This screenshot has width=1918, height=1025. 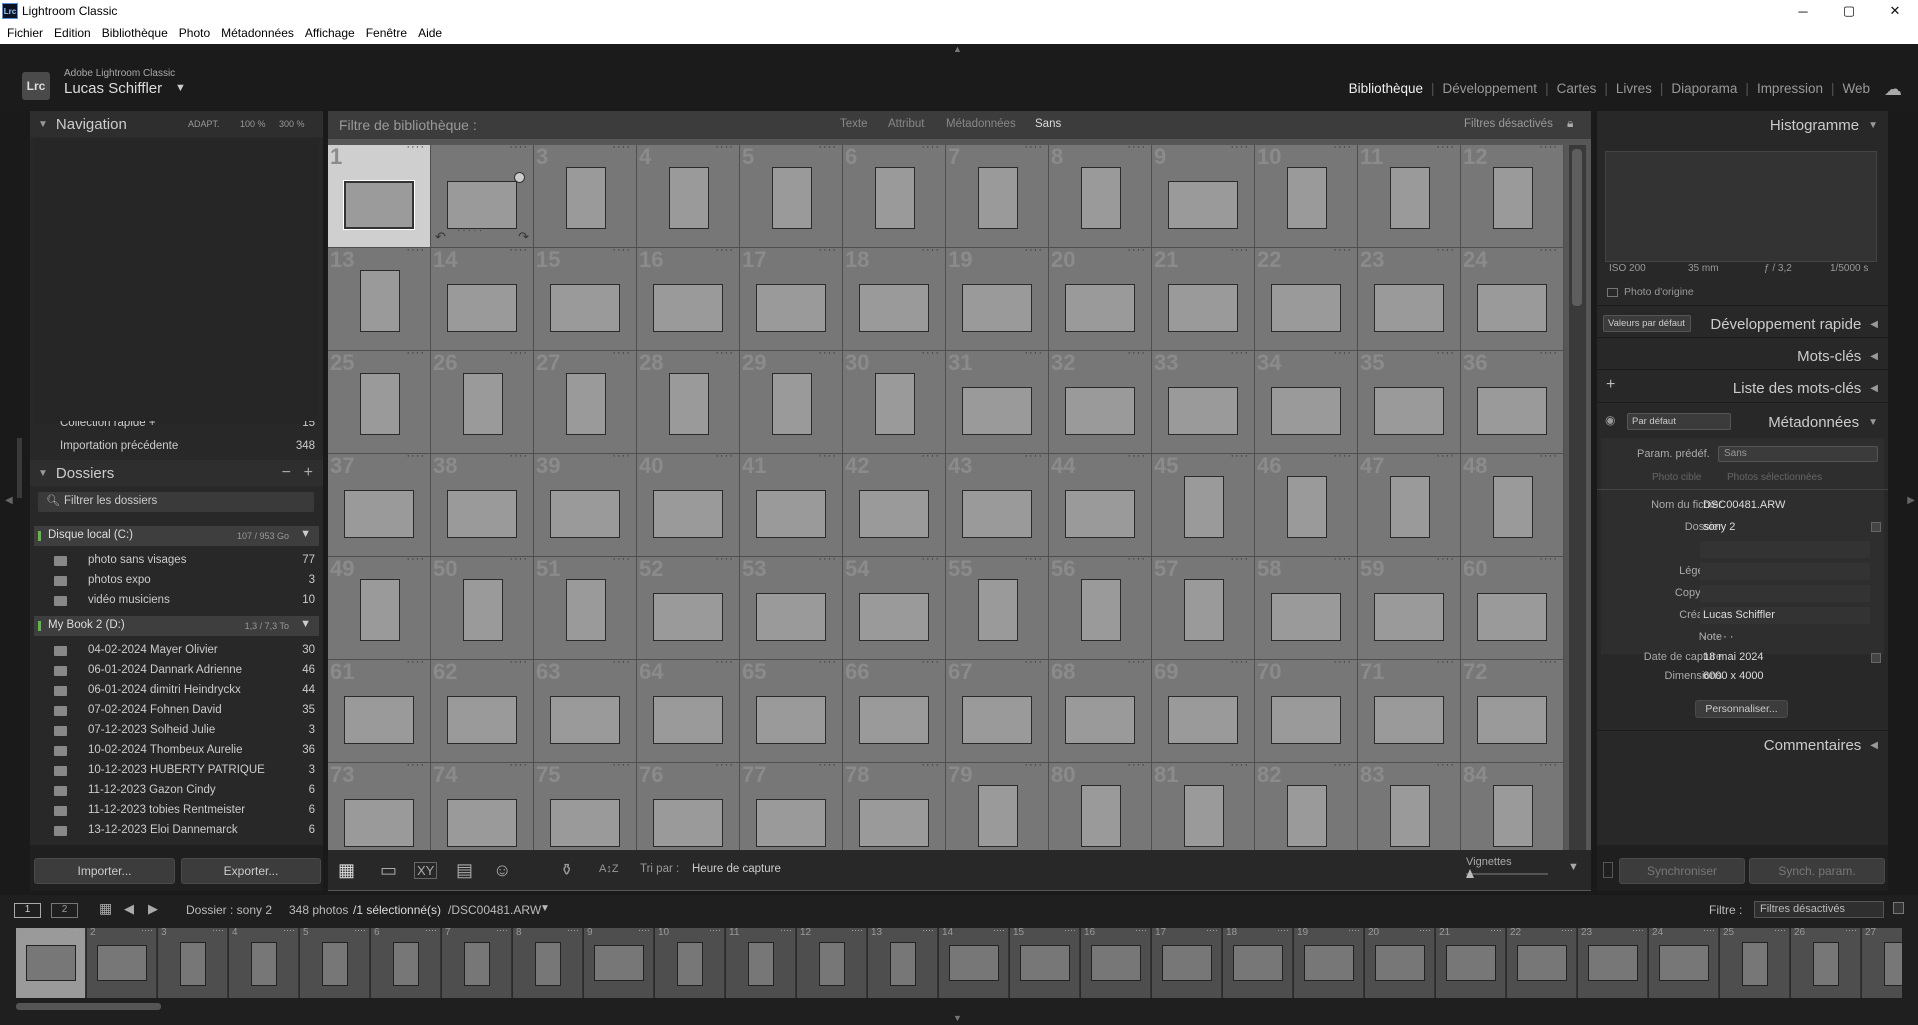 I want to click on folder-item: photos expo 3, so click(x=176, y=581).